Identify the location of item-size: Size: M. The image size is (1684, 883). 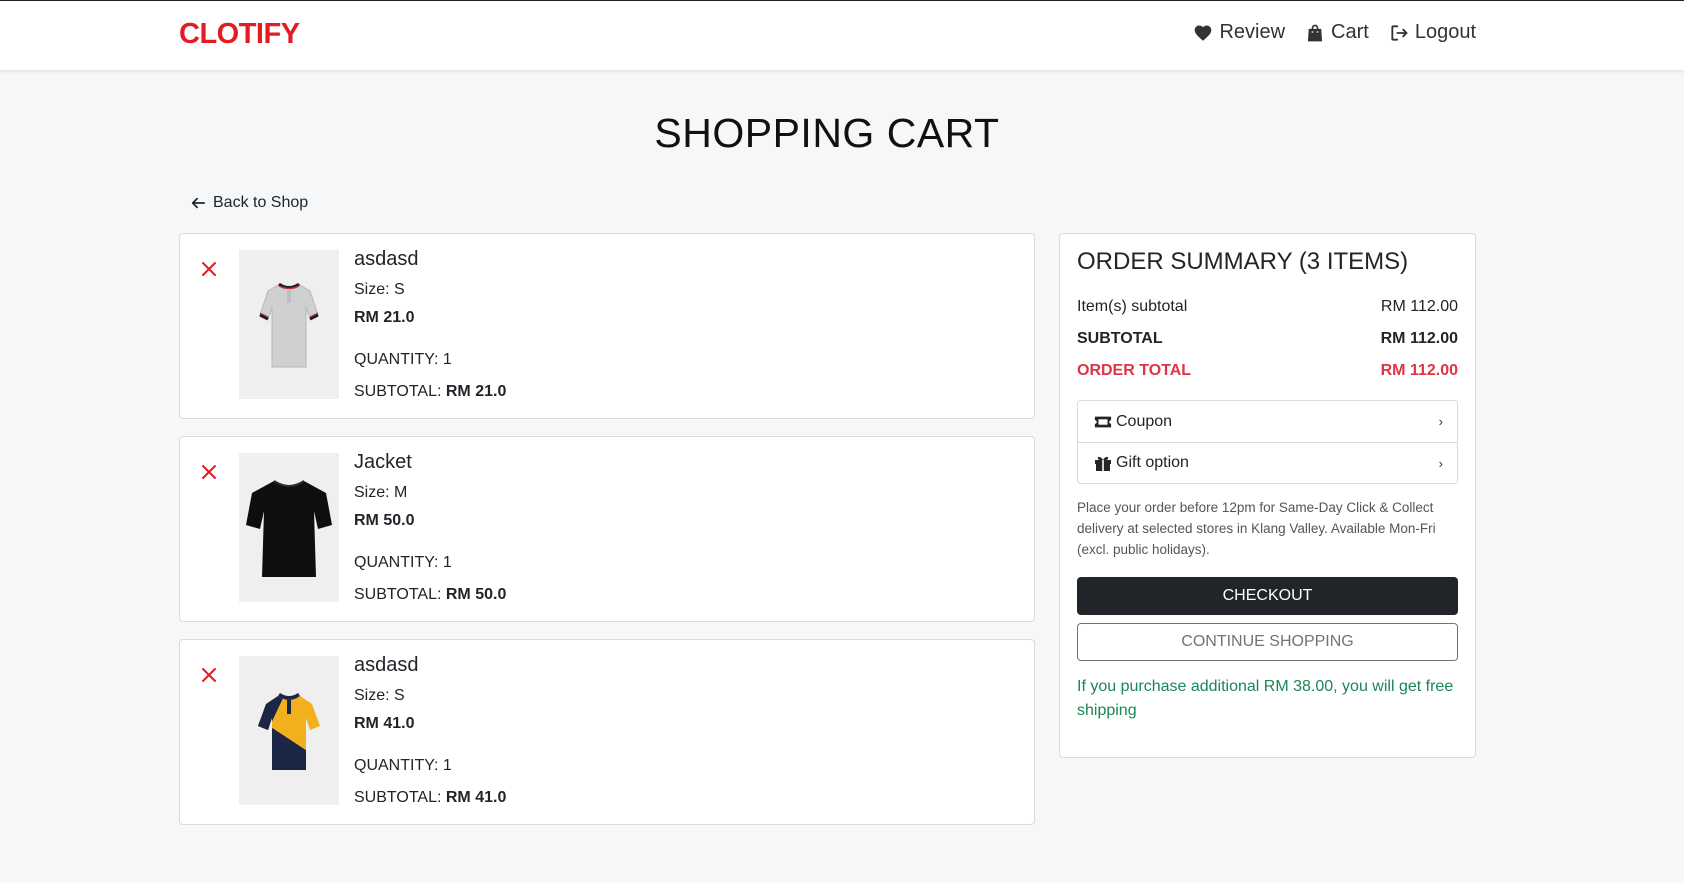
(381, 492).